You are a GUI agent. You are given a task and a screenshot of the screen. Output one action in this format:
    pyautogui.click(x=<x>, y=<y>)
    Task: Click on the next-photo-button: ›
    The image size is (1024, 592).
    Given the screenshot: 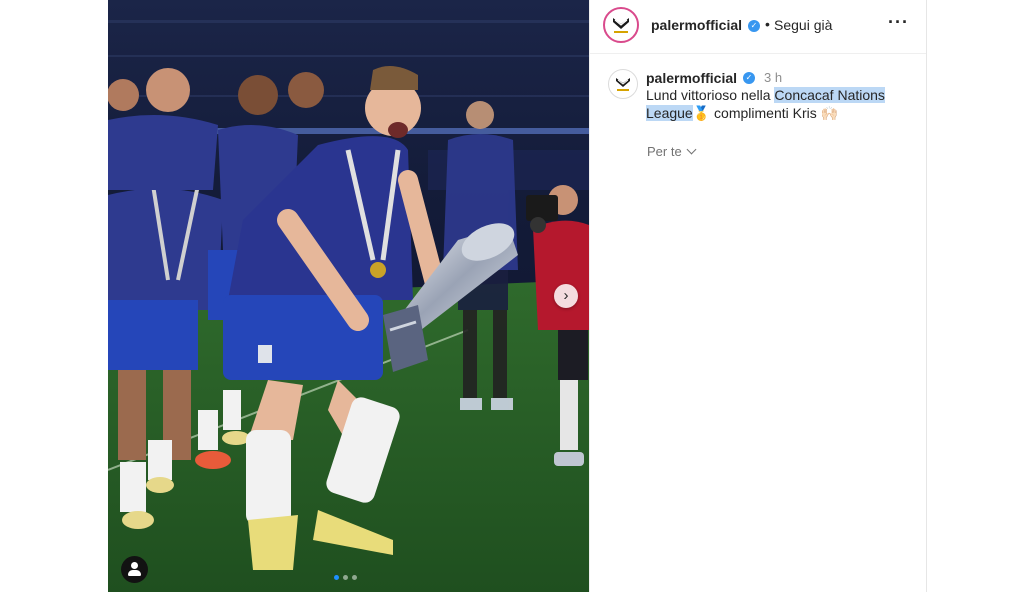 What is the action you would take?
    pyautogui.click(x=566, y=296)
    